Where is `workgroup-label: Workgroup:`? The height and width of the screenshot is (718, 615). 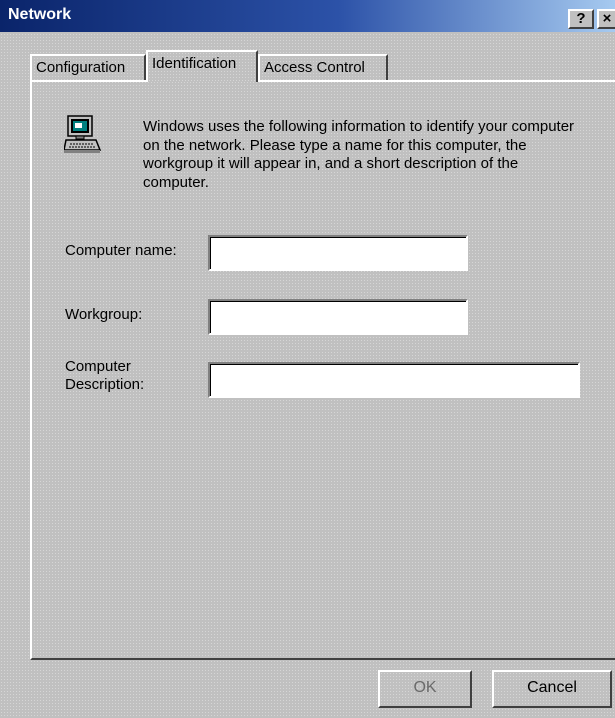 workgroup-label: Workgroup: is located at coordinates (104, 314).